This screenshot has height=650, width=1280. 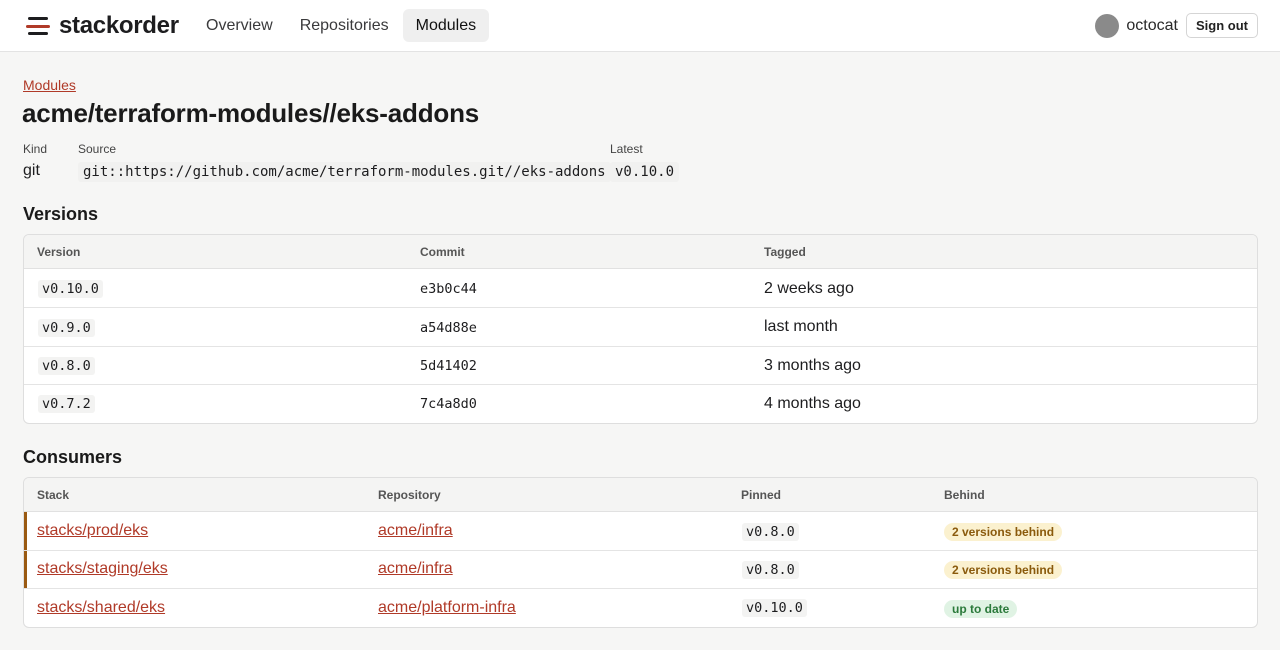 I want to click on page-title: acme/terraform-modules//eks-addons, so click(x=251, y=113).